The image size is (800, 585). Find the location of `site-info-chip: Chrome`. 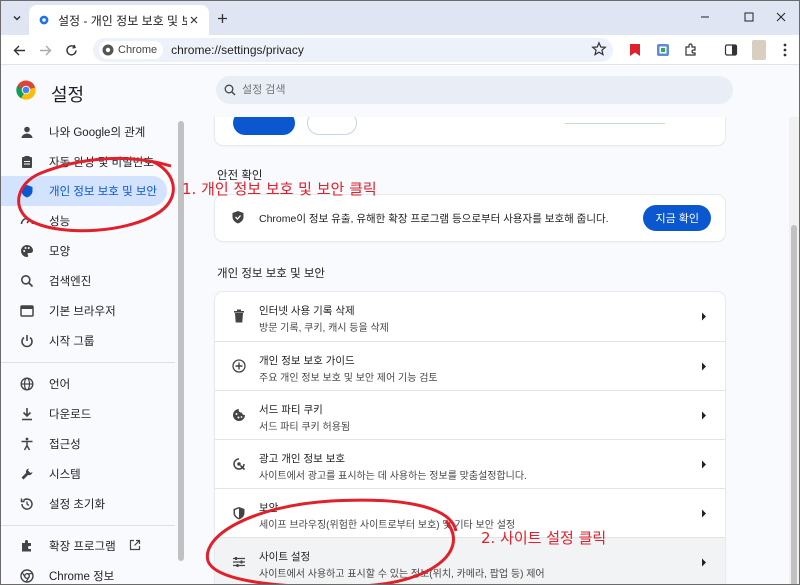

site-info-chip: Chrome is located at coordinates (131, 50).